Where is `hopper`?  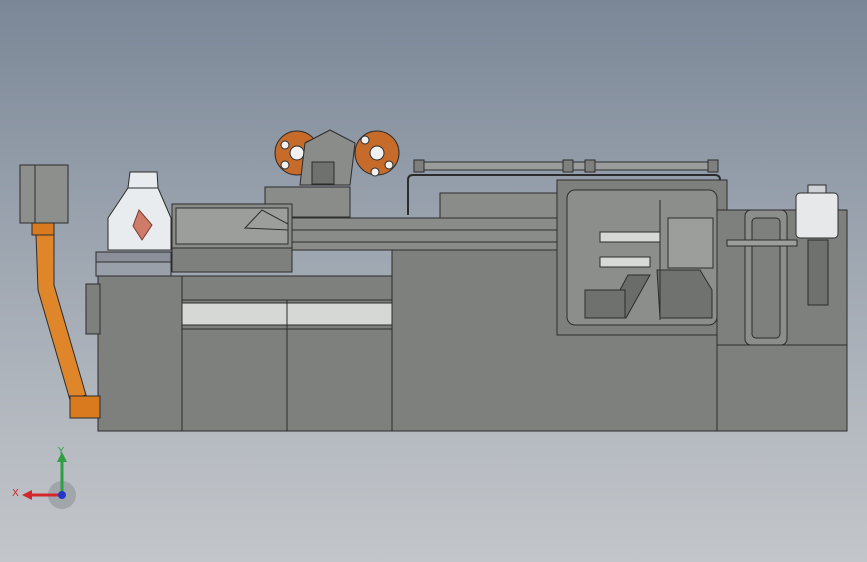 hopper is located at coordinates (139, 211).